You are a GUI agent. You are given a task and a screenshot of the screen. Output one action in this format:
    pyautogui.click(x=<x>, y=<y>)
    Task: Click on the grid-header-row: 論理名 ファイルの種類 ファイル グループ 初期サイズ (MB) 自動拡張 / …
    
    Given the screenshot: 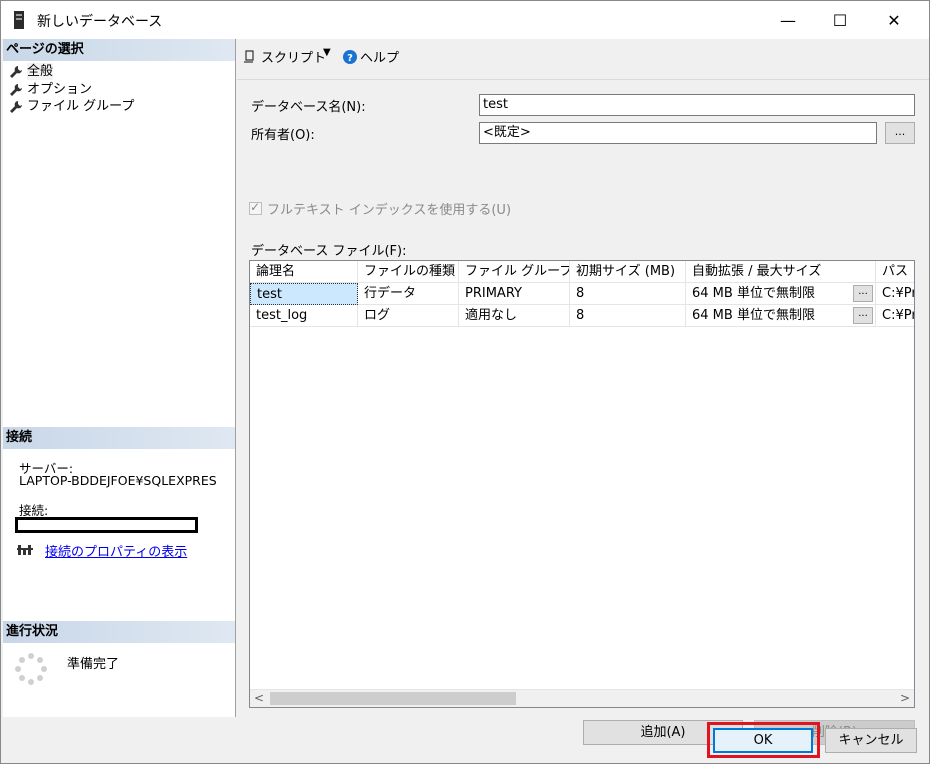 What is the action you would take?
    pyautogui.click(x=582, y=272)
    